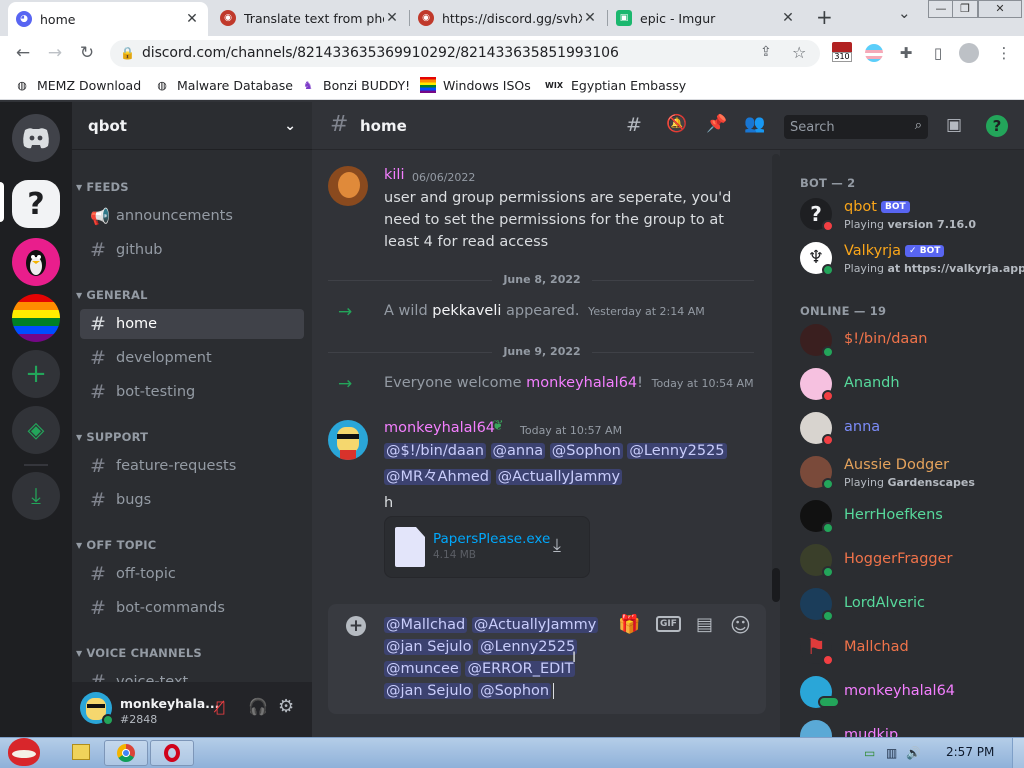 This screenshot has height=768, width=1024. What do you see at coordinates (910, 692) in the screenshot?
I see `member-monkeyhalal64: monkeyhalal64` at bounding box center [910, 692].